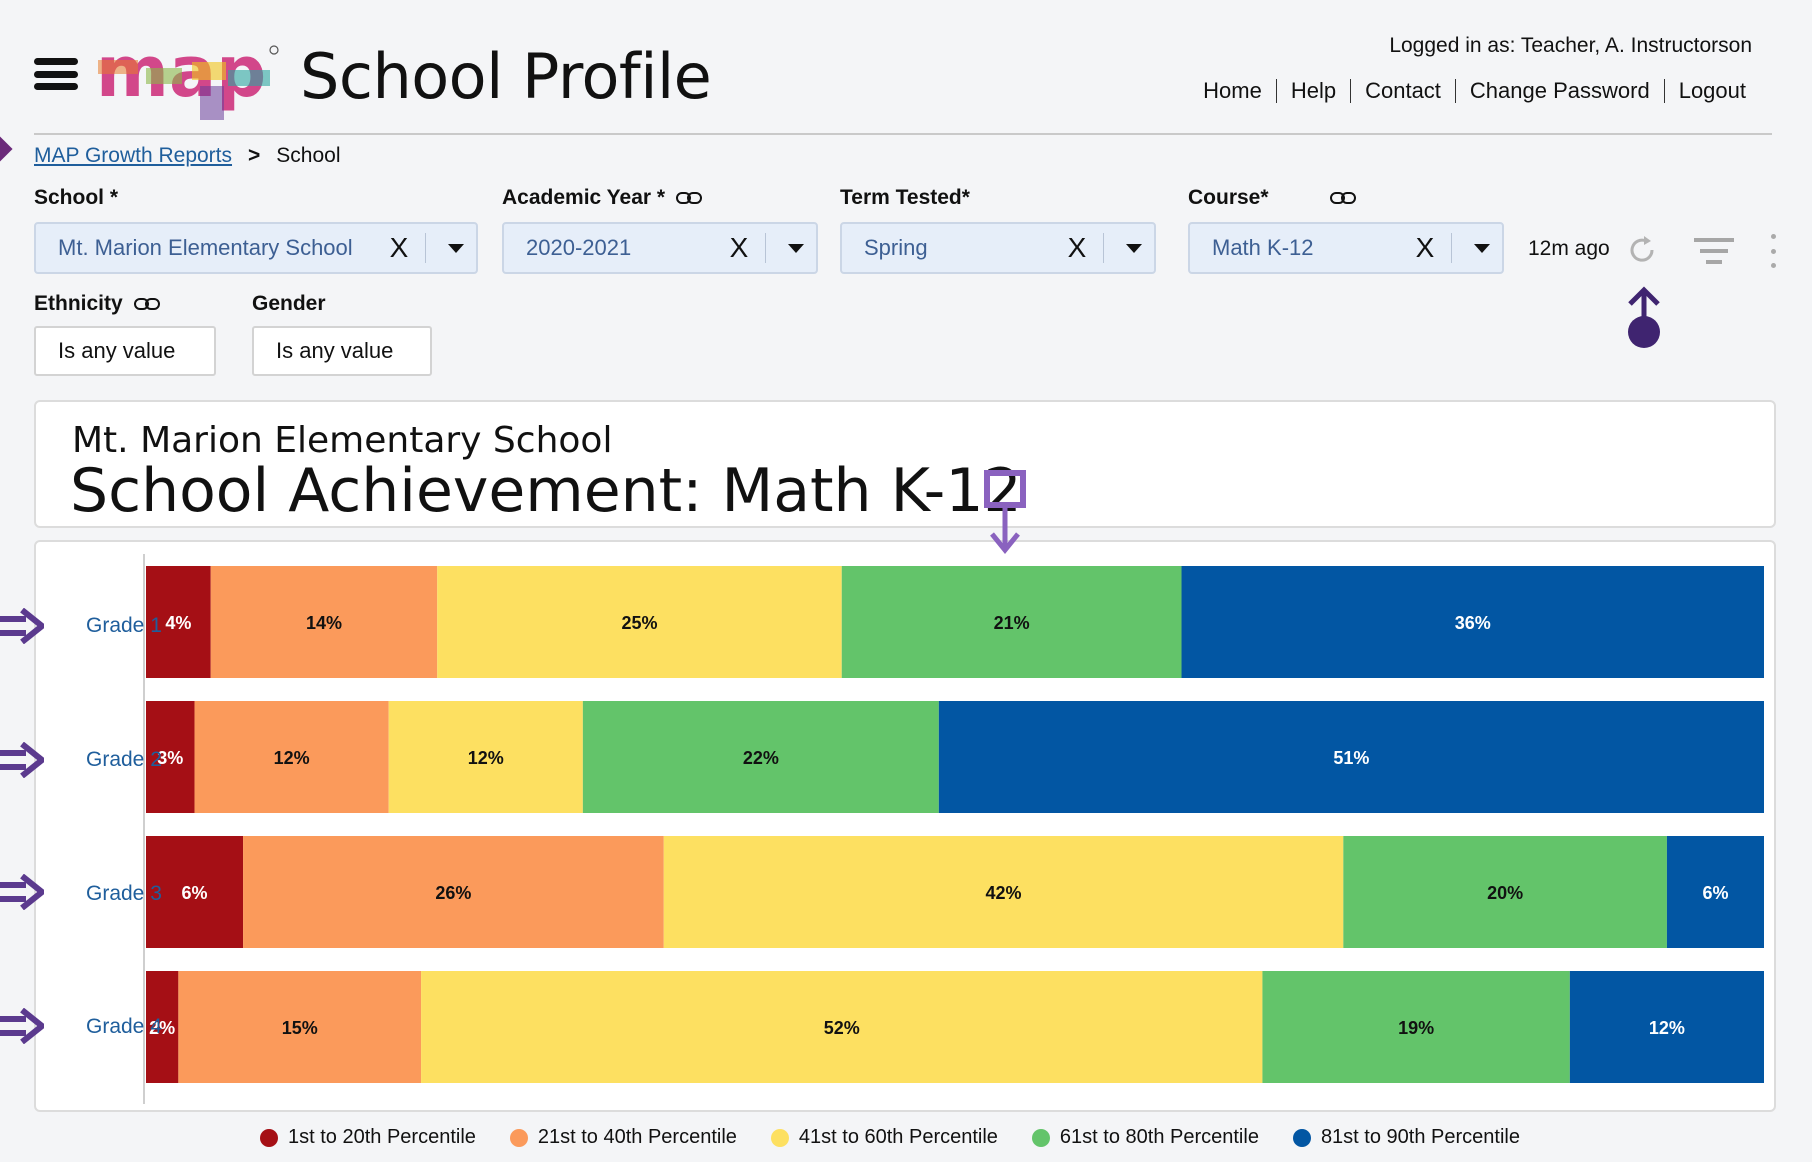 The height and width of the screenshot is (1162, 1812). What do you see at coordinates (579, 247) in the screenshot?
I see `academic-year-filter-value: 2020-2021` at bounding box center [579, 247].